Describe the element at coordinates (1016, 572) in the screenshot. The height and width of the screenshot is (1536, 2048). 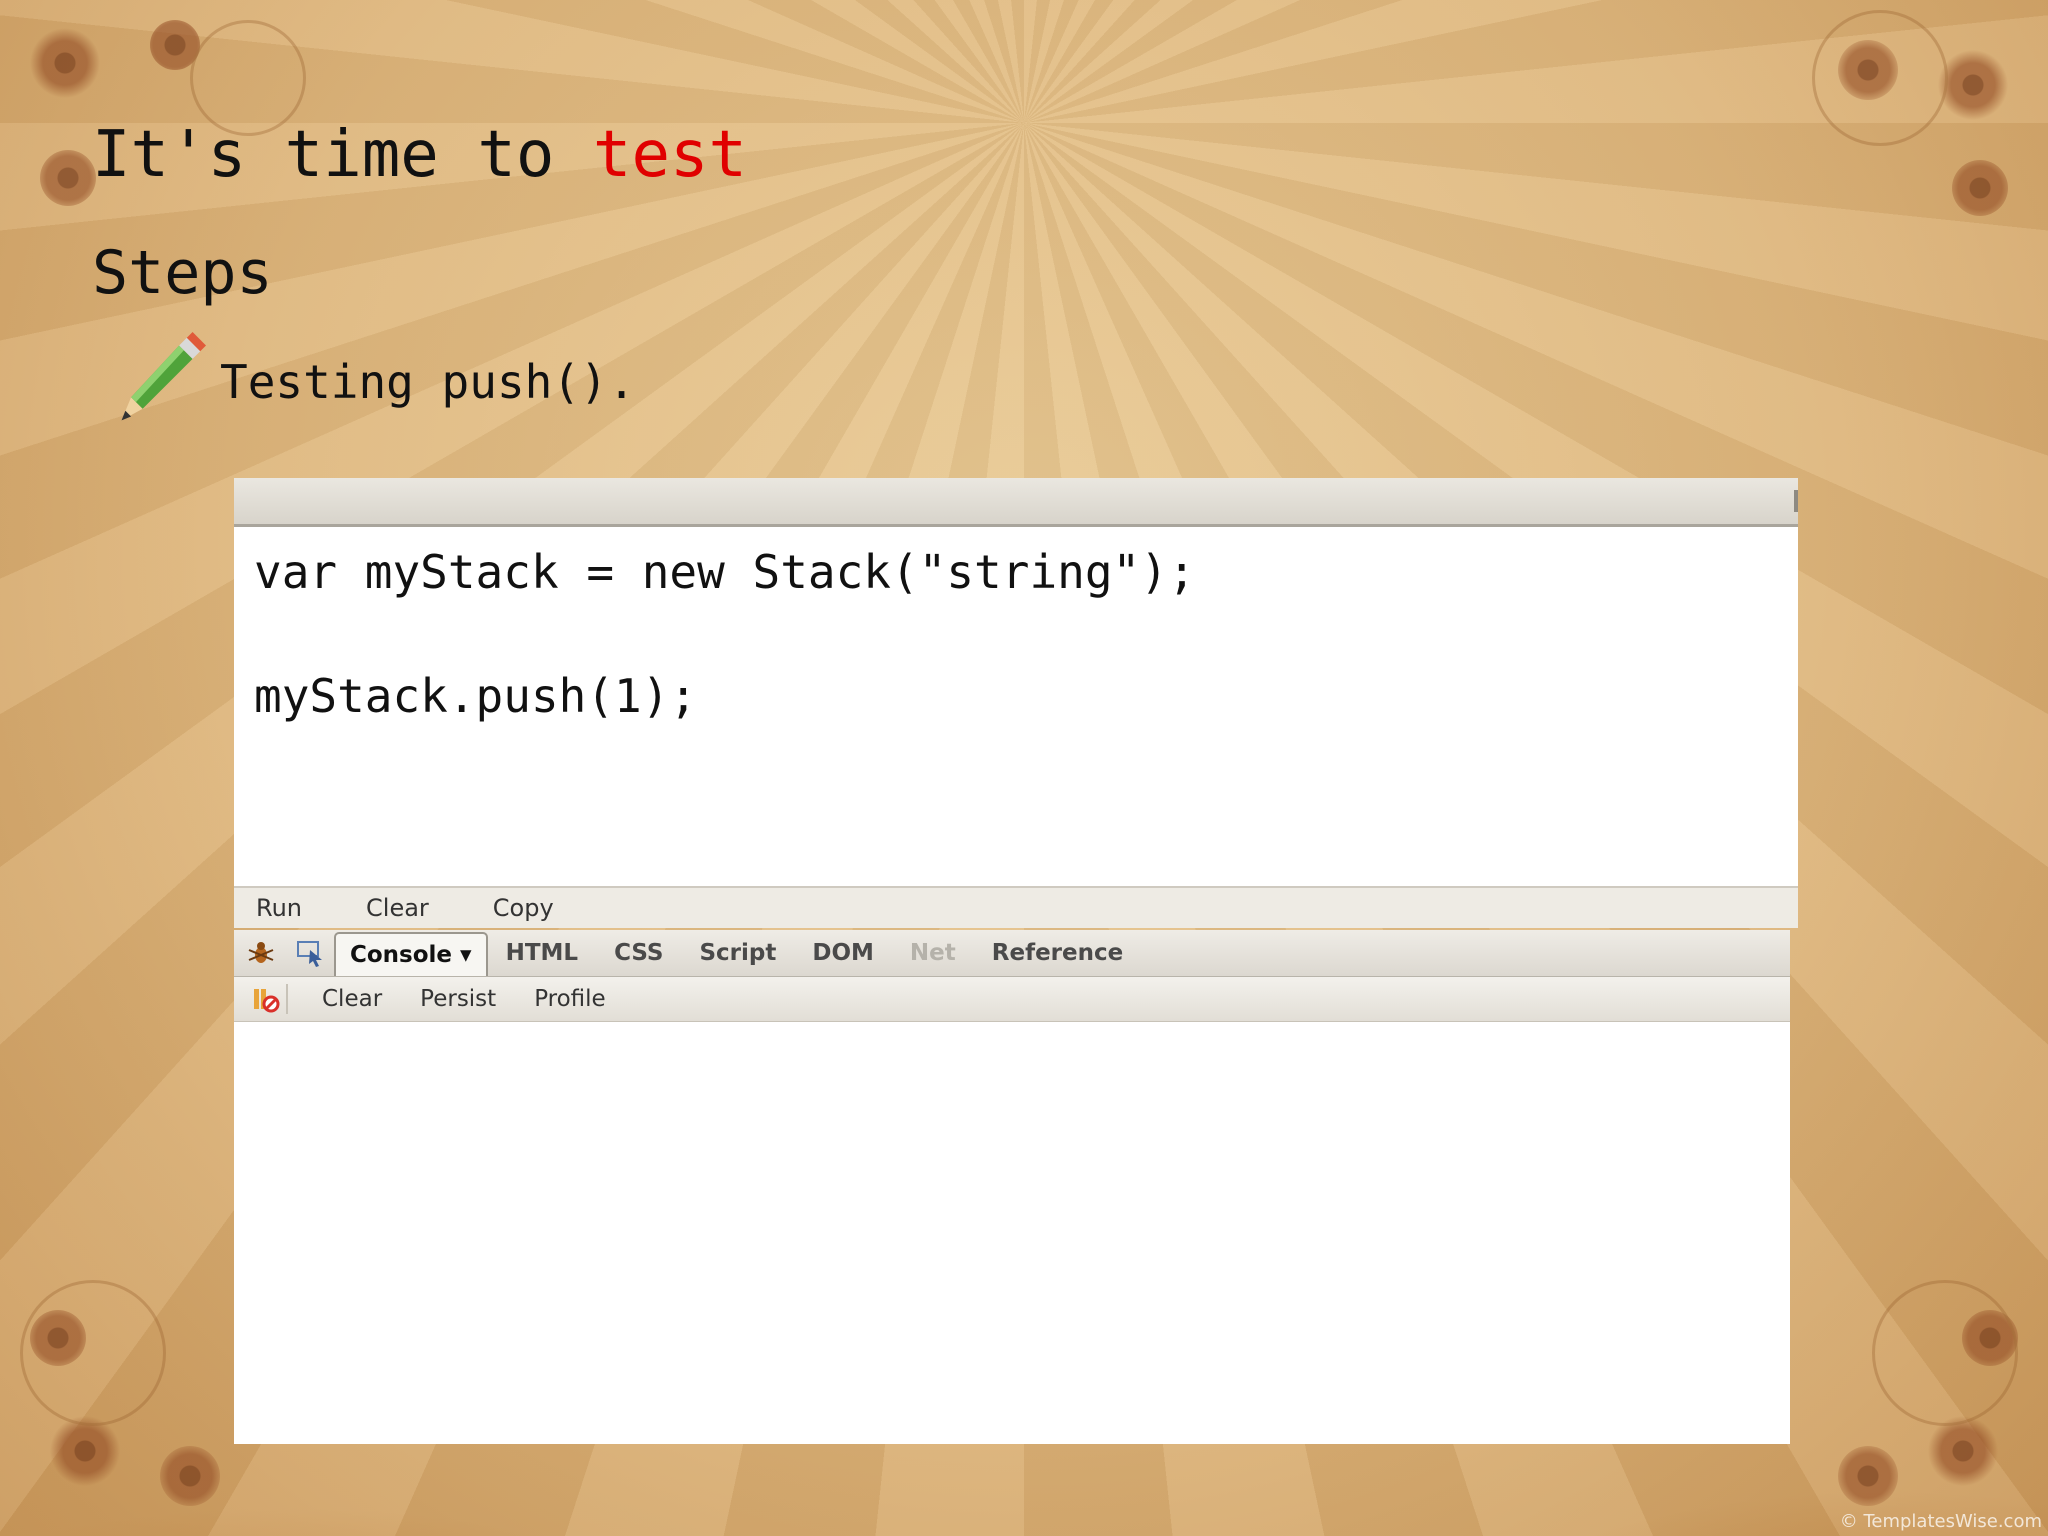
I see `code-line: var myStack = new Stack("string");` at that location.